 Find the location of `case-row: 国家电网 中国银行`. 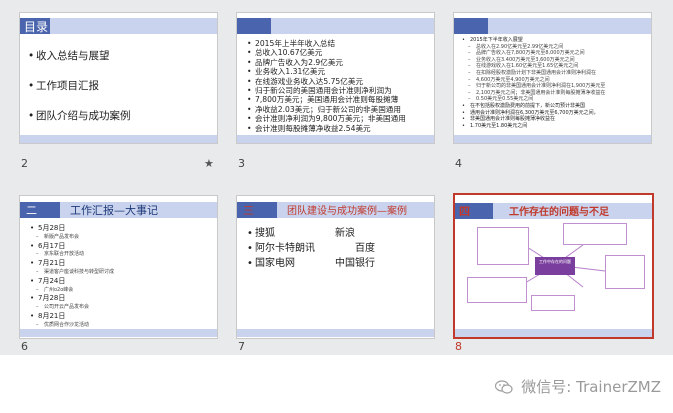

case-row: 国家电网 中国银行 is located at coordinates (337, 263).